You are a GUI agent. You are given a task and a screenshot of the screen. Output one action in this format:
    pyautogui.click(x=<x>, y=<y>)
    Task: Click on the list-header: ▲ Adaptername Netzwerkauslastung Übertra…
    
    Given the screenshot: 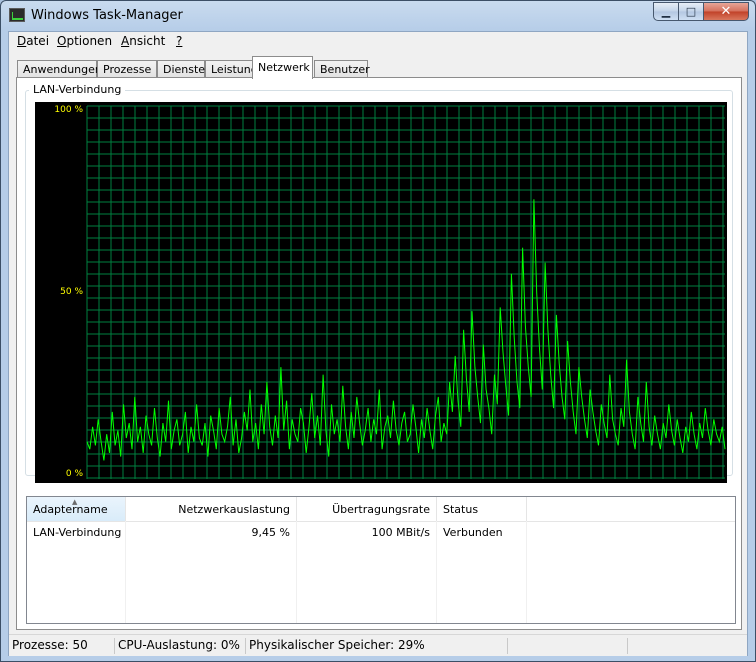 What is the action you would take?
    pyautogui.click(x=381, y=509)
    